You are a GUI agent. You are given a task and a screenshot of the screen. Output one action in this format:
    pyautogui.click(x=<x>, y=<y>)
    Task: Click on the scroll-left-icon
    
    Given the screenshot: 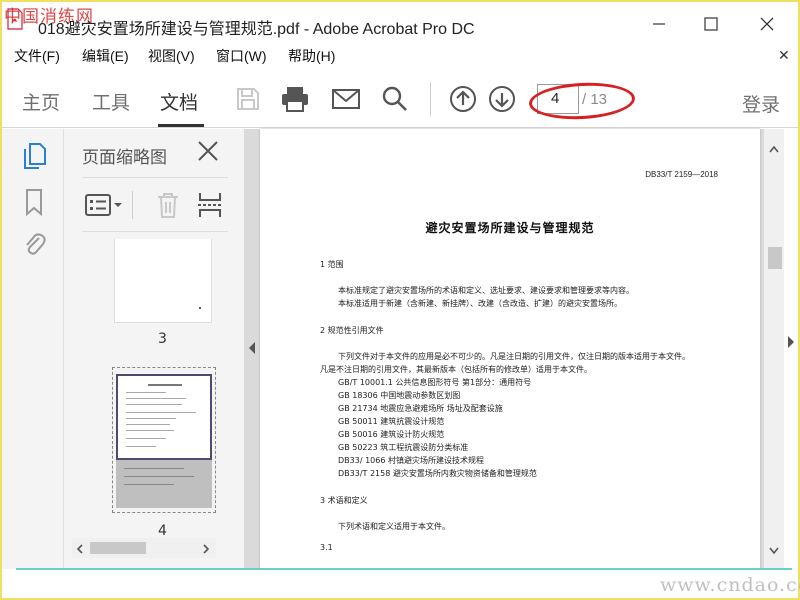 What is the action you would take?
    pyautogui.click(x=79, y=549)
    